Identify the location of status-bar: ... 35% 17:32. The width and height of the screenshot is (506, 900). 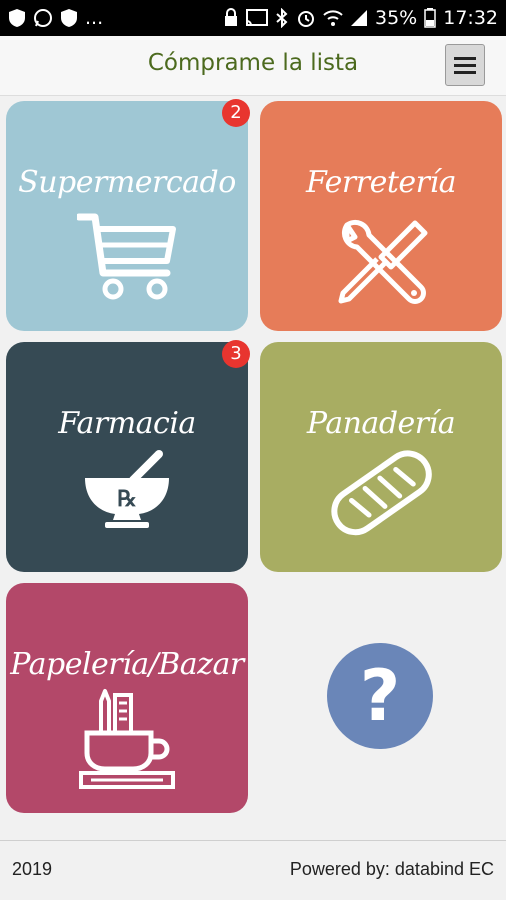
(253, 18).